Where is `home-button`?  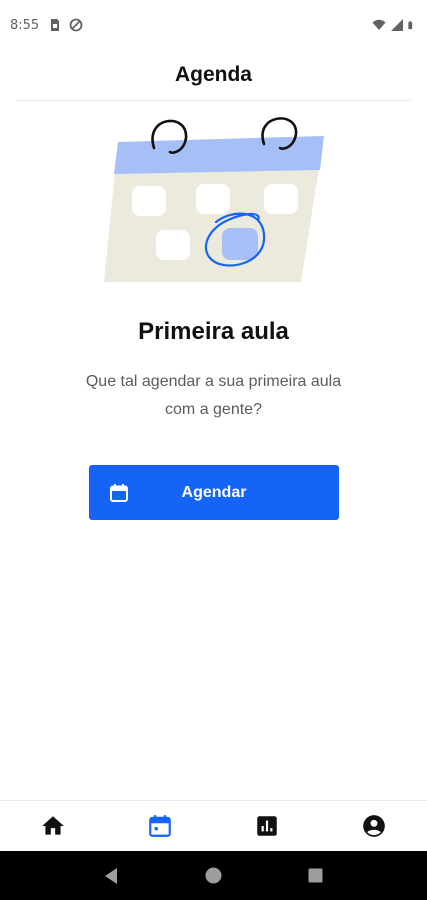
home-button is located at coordinates (213, 876).